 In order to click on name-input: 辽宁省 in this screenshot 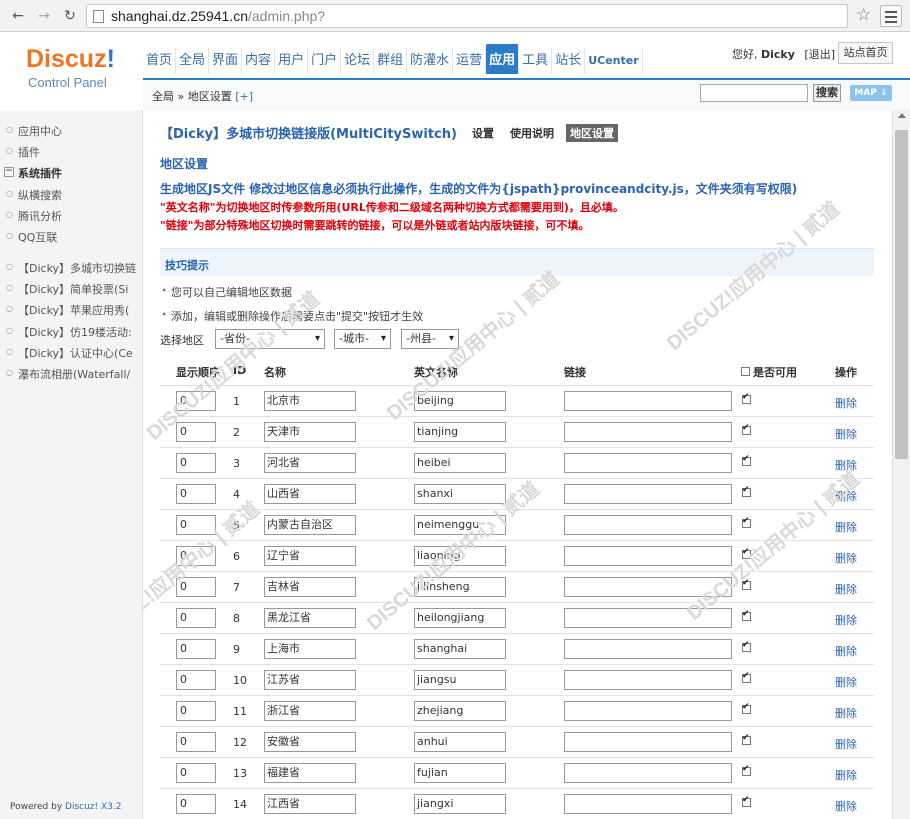, I will do `click(310, 556)`.